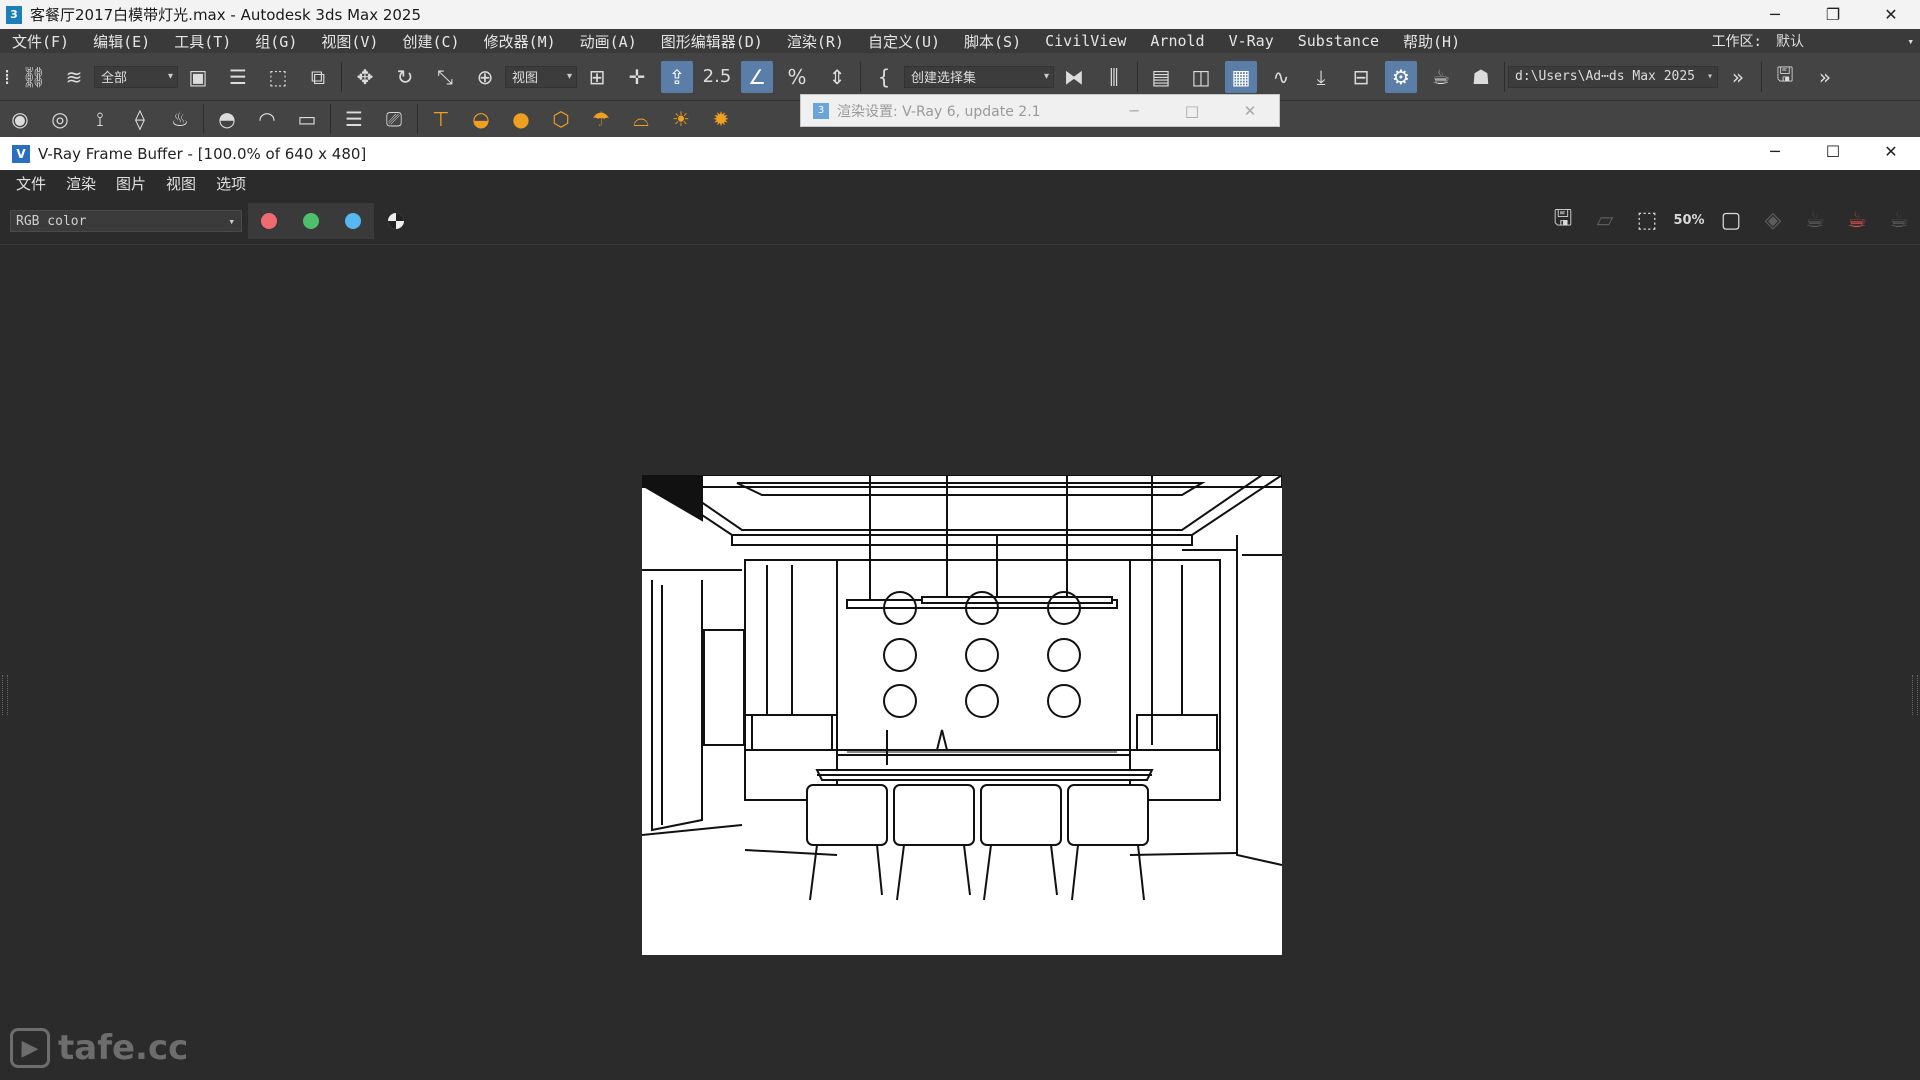  Describe the element at coordinates (405, 77) in the screenshot. I see `rotate-icon: ↻` at that location.